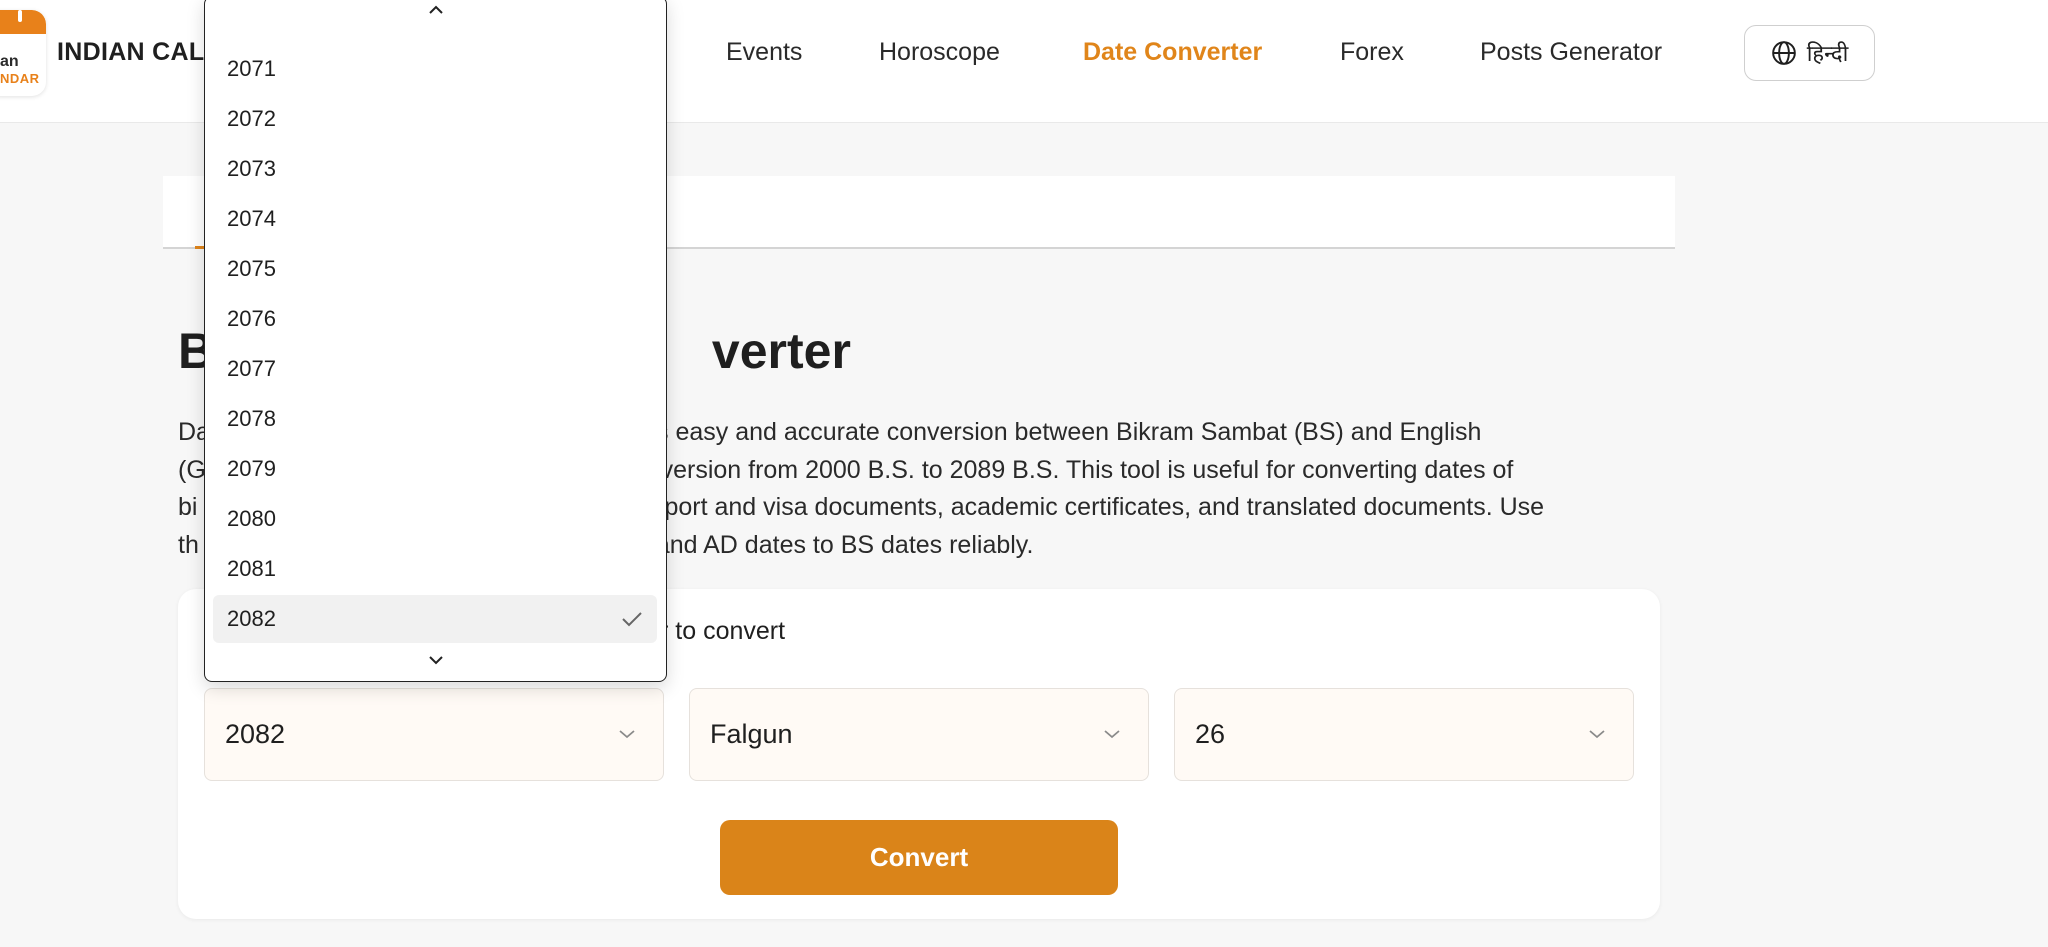 The height and width of the screenshot is (947, 2048). What do you see at coordinates (632, 619) in the screenshot?
I see `checkmark-icon` at bounding box center [632, 619].